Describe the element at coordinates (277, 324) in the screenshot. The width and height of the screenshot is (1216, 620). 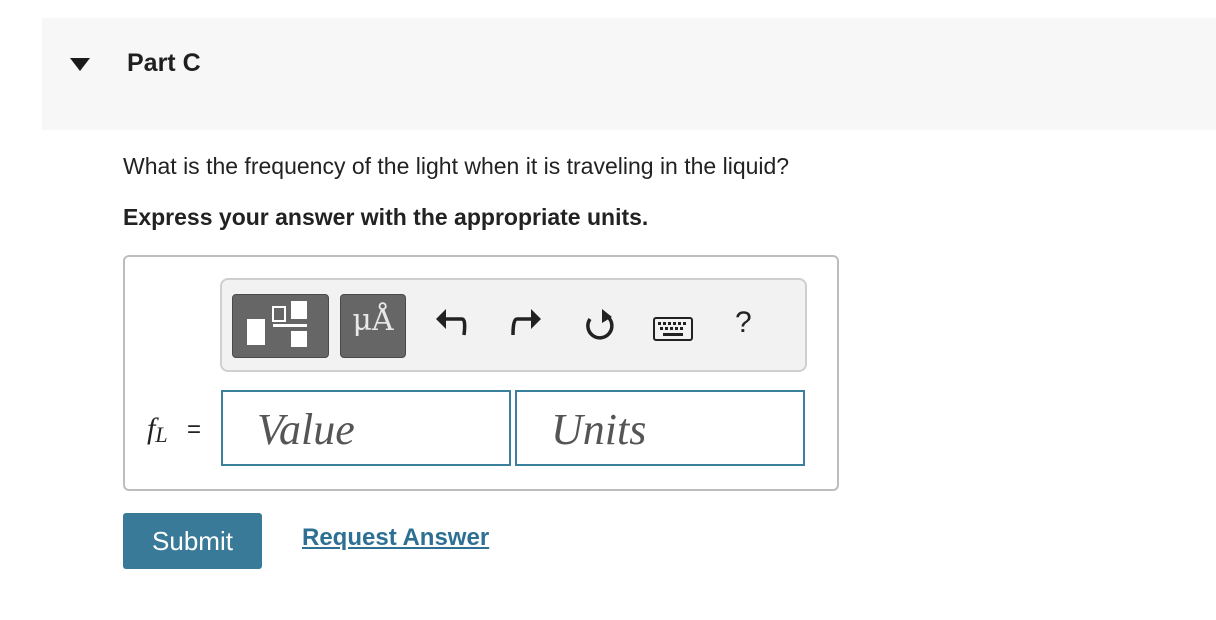
I see `templates-icon` at that location.